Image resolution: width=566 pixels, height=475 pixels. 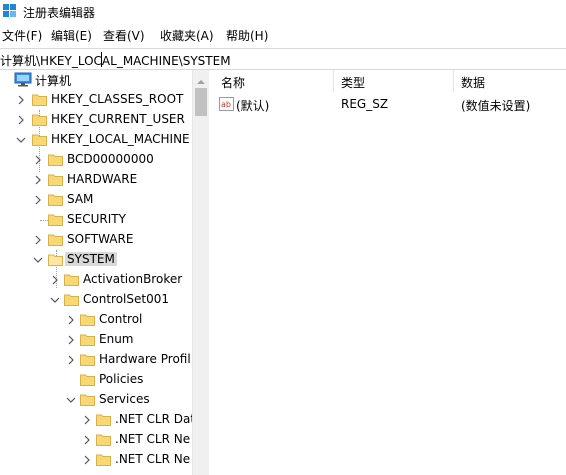 I want to click on tree-label: Services, so click(x=124, y=399).